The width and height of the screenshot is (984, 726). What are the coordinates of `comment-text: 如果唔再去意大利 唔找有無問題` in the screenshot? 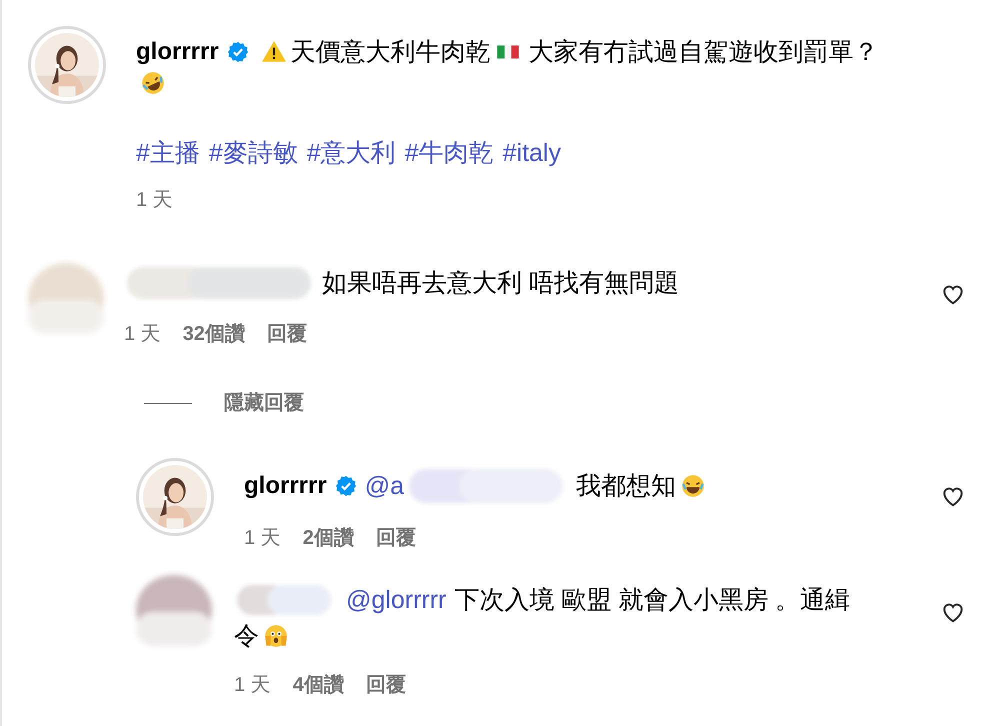 It's located at (500, 283).